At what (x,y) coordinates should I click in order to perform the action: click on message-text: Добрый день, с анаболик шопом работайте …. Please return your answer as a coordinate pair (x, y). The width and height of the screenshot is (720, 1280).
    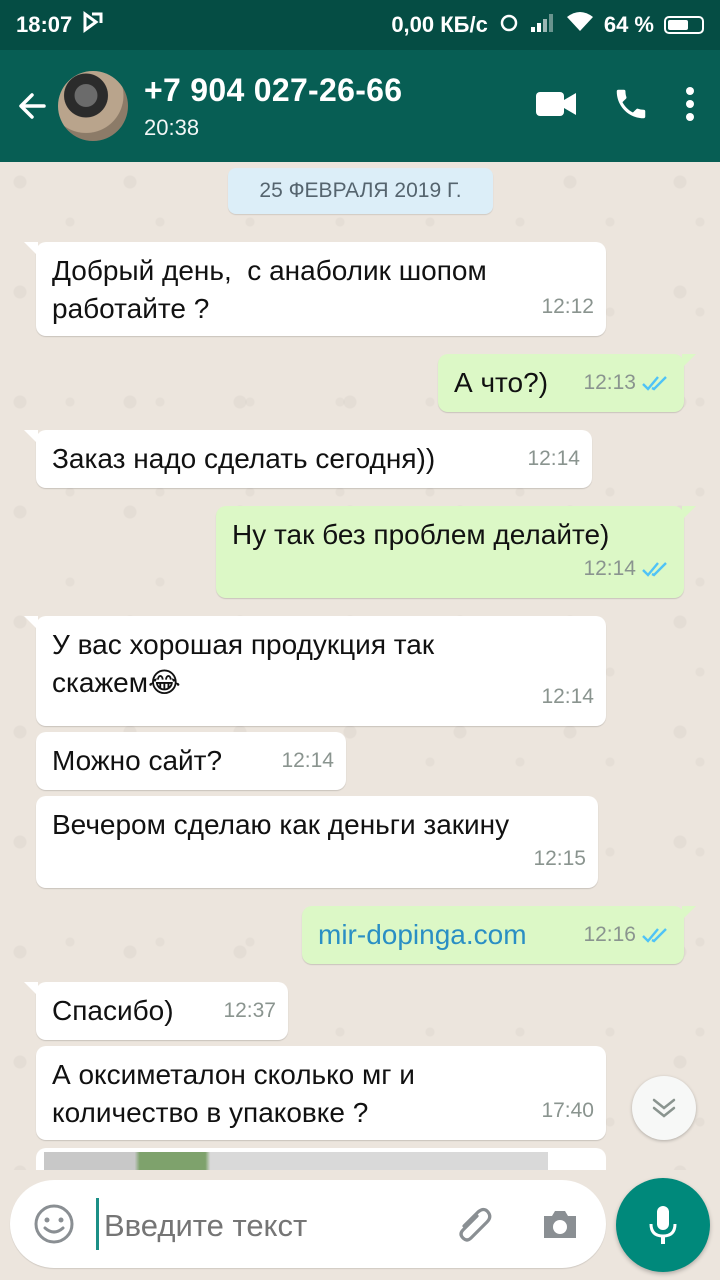
    Looking at the image, I should click on (269, 289).